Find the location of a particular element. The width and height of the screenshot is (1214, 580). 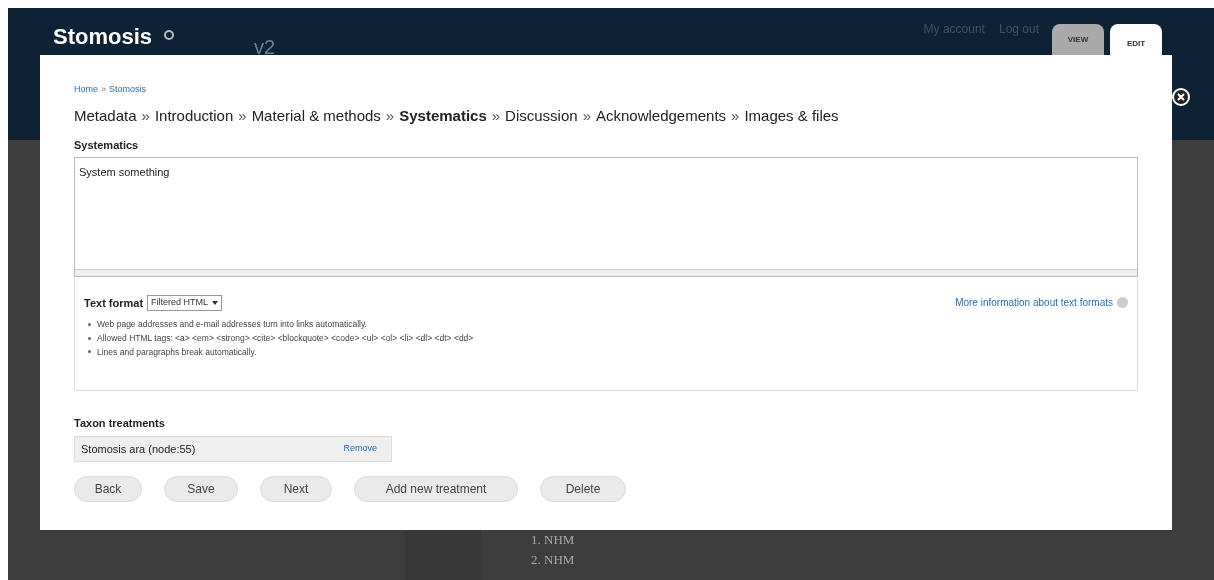

tip-text: Allowed HTML tags: <a> <em> <strong> <cite> <blockquote> <code> <ul> <ol> <li> <dl> <dt> <dd> is located at coordinates (285, 338).